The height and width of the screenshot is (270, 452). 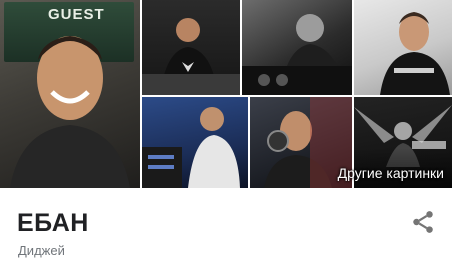 I want to click on share-button, so click(x=423, y=222).